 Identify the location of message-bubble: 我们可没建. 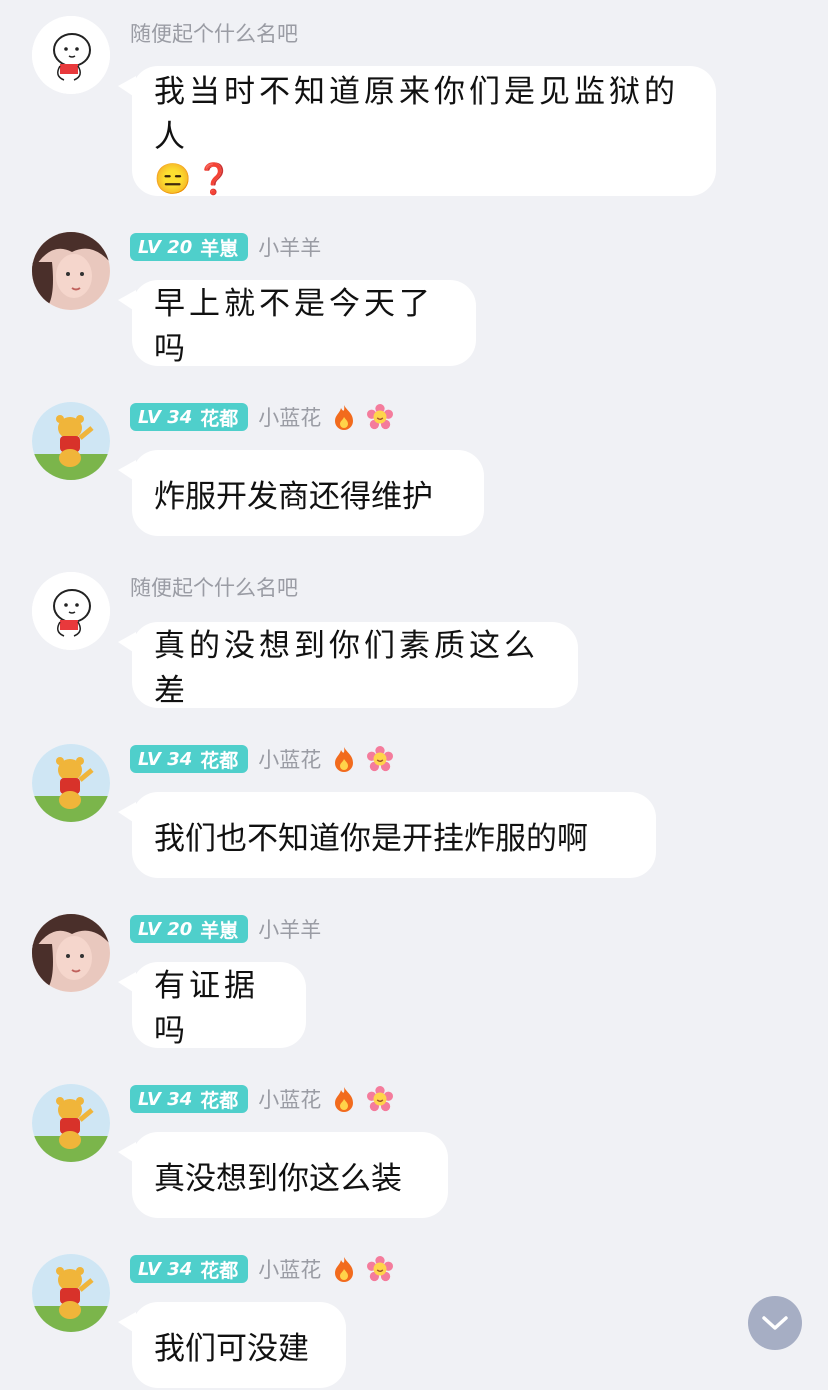
(239, 1345).